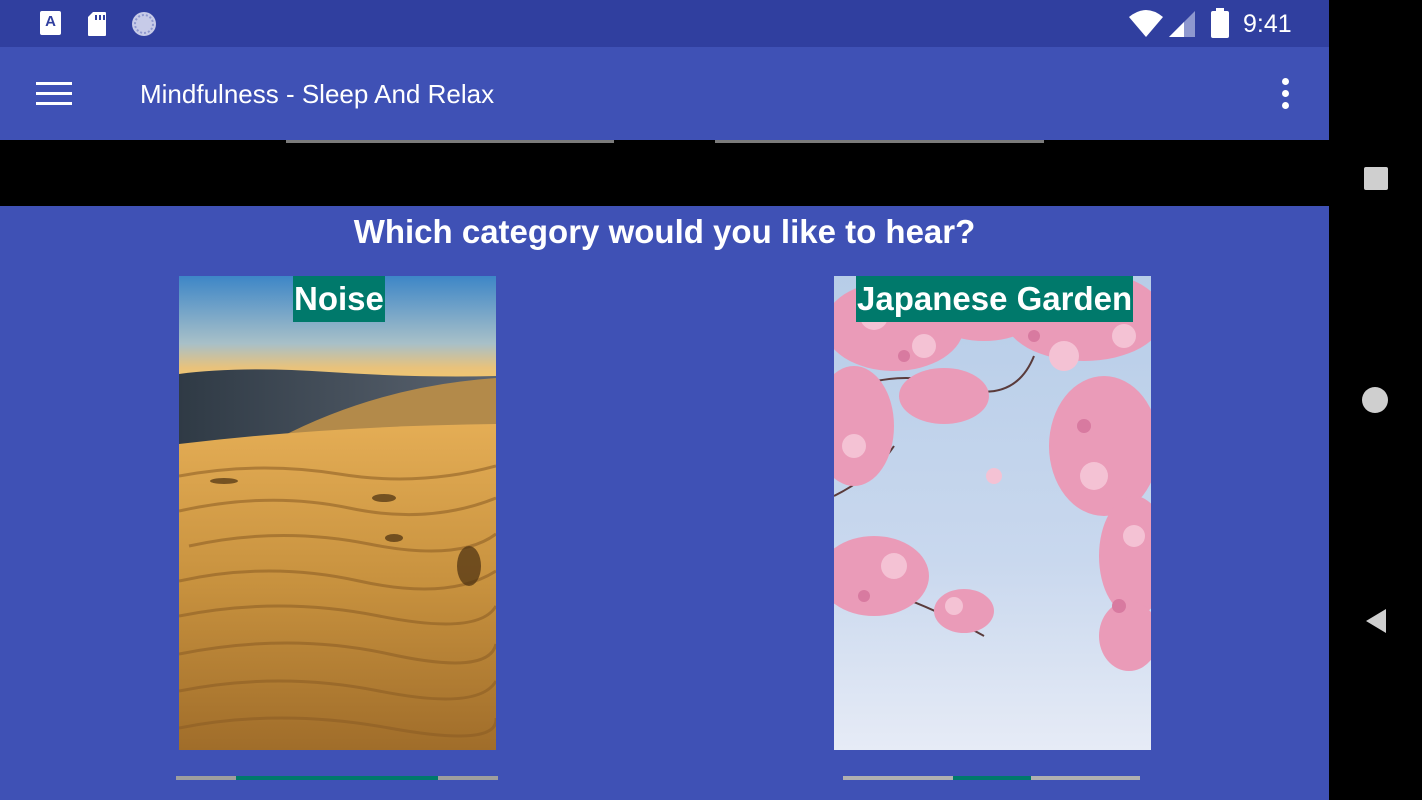  Describe the element at coordinates (50, 23) in the screenshot. I see `a-badge-icon: A` at that location.